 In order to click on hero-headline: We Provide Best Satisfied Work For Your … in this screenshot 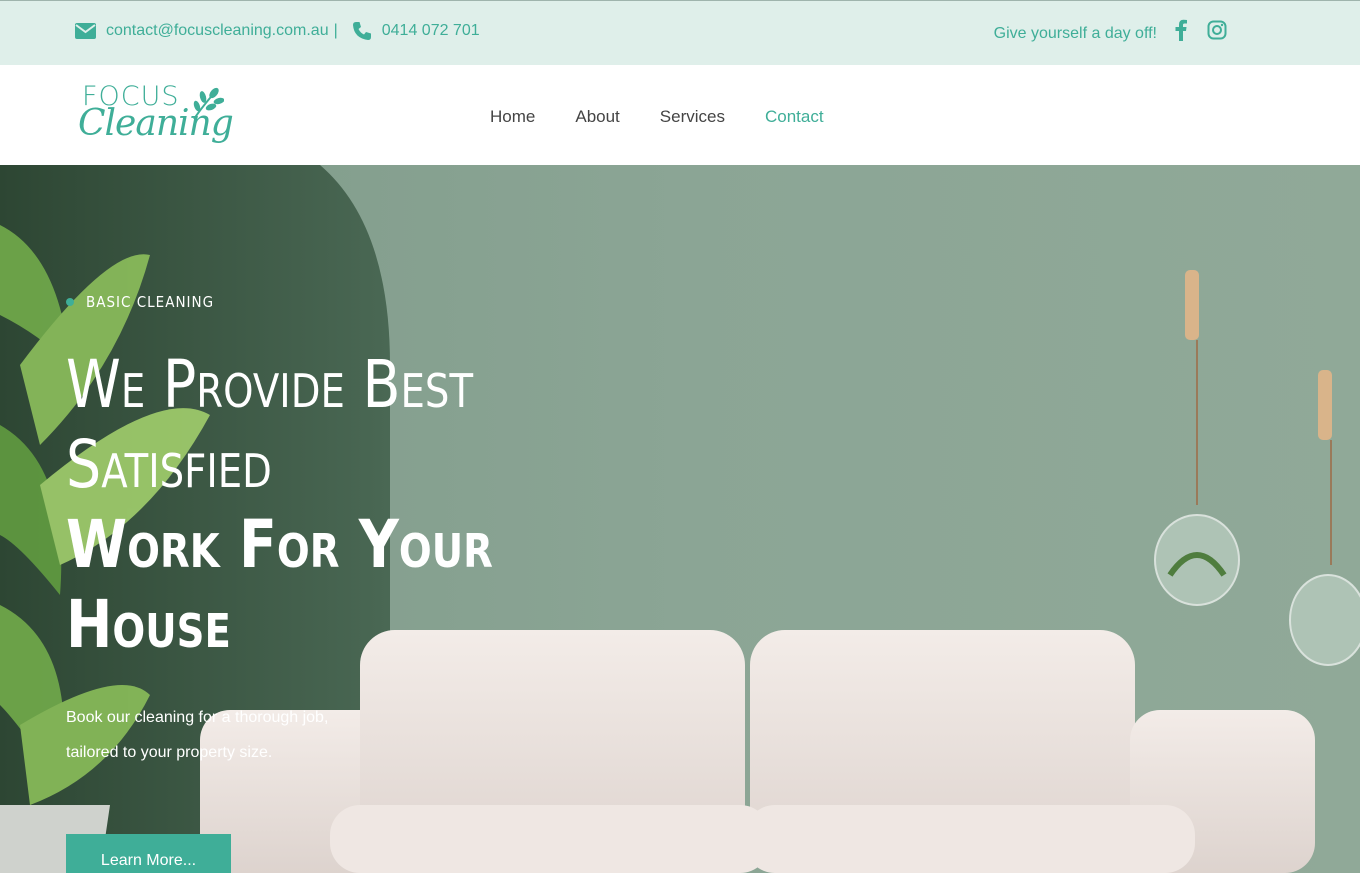, I will do `click(279, 505)`.